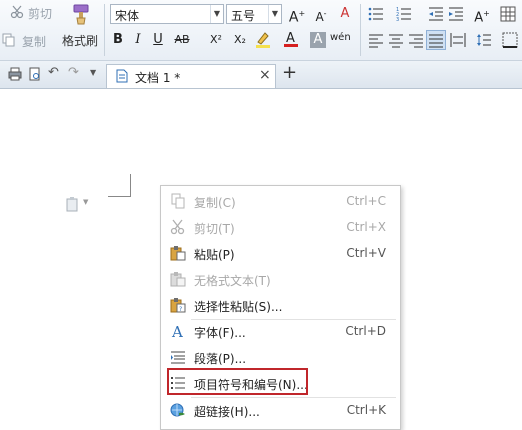 Image resolution: width=522 pixels, height=430 pixels. Describe the element at coordinates (178, 253) in the screenshot. I see `paste-icon` at that location.